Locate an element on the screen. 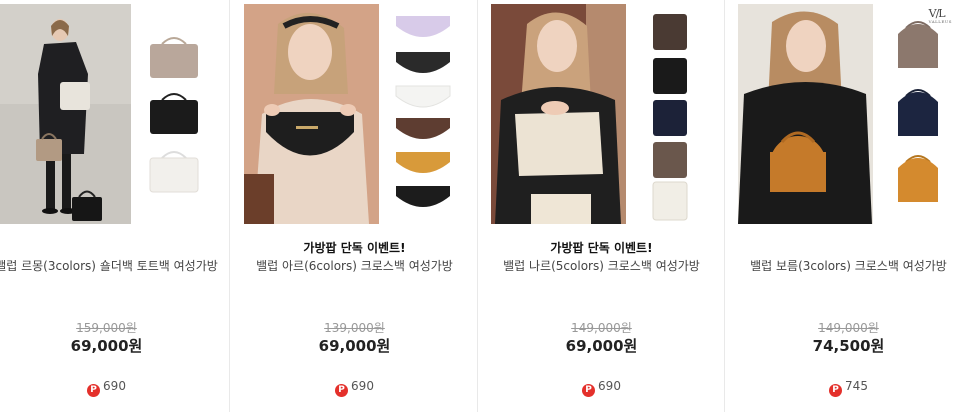 Image resolution: width=960 pixels, height=412 pixels. original-price: 159,000원 is located at coordinates (106, 328).